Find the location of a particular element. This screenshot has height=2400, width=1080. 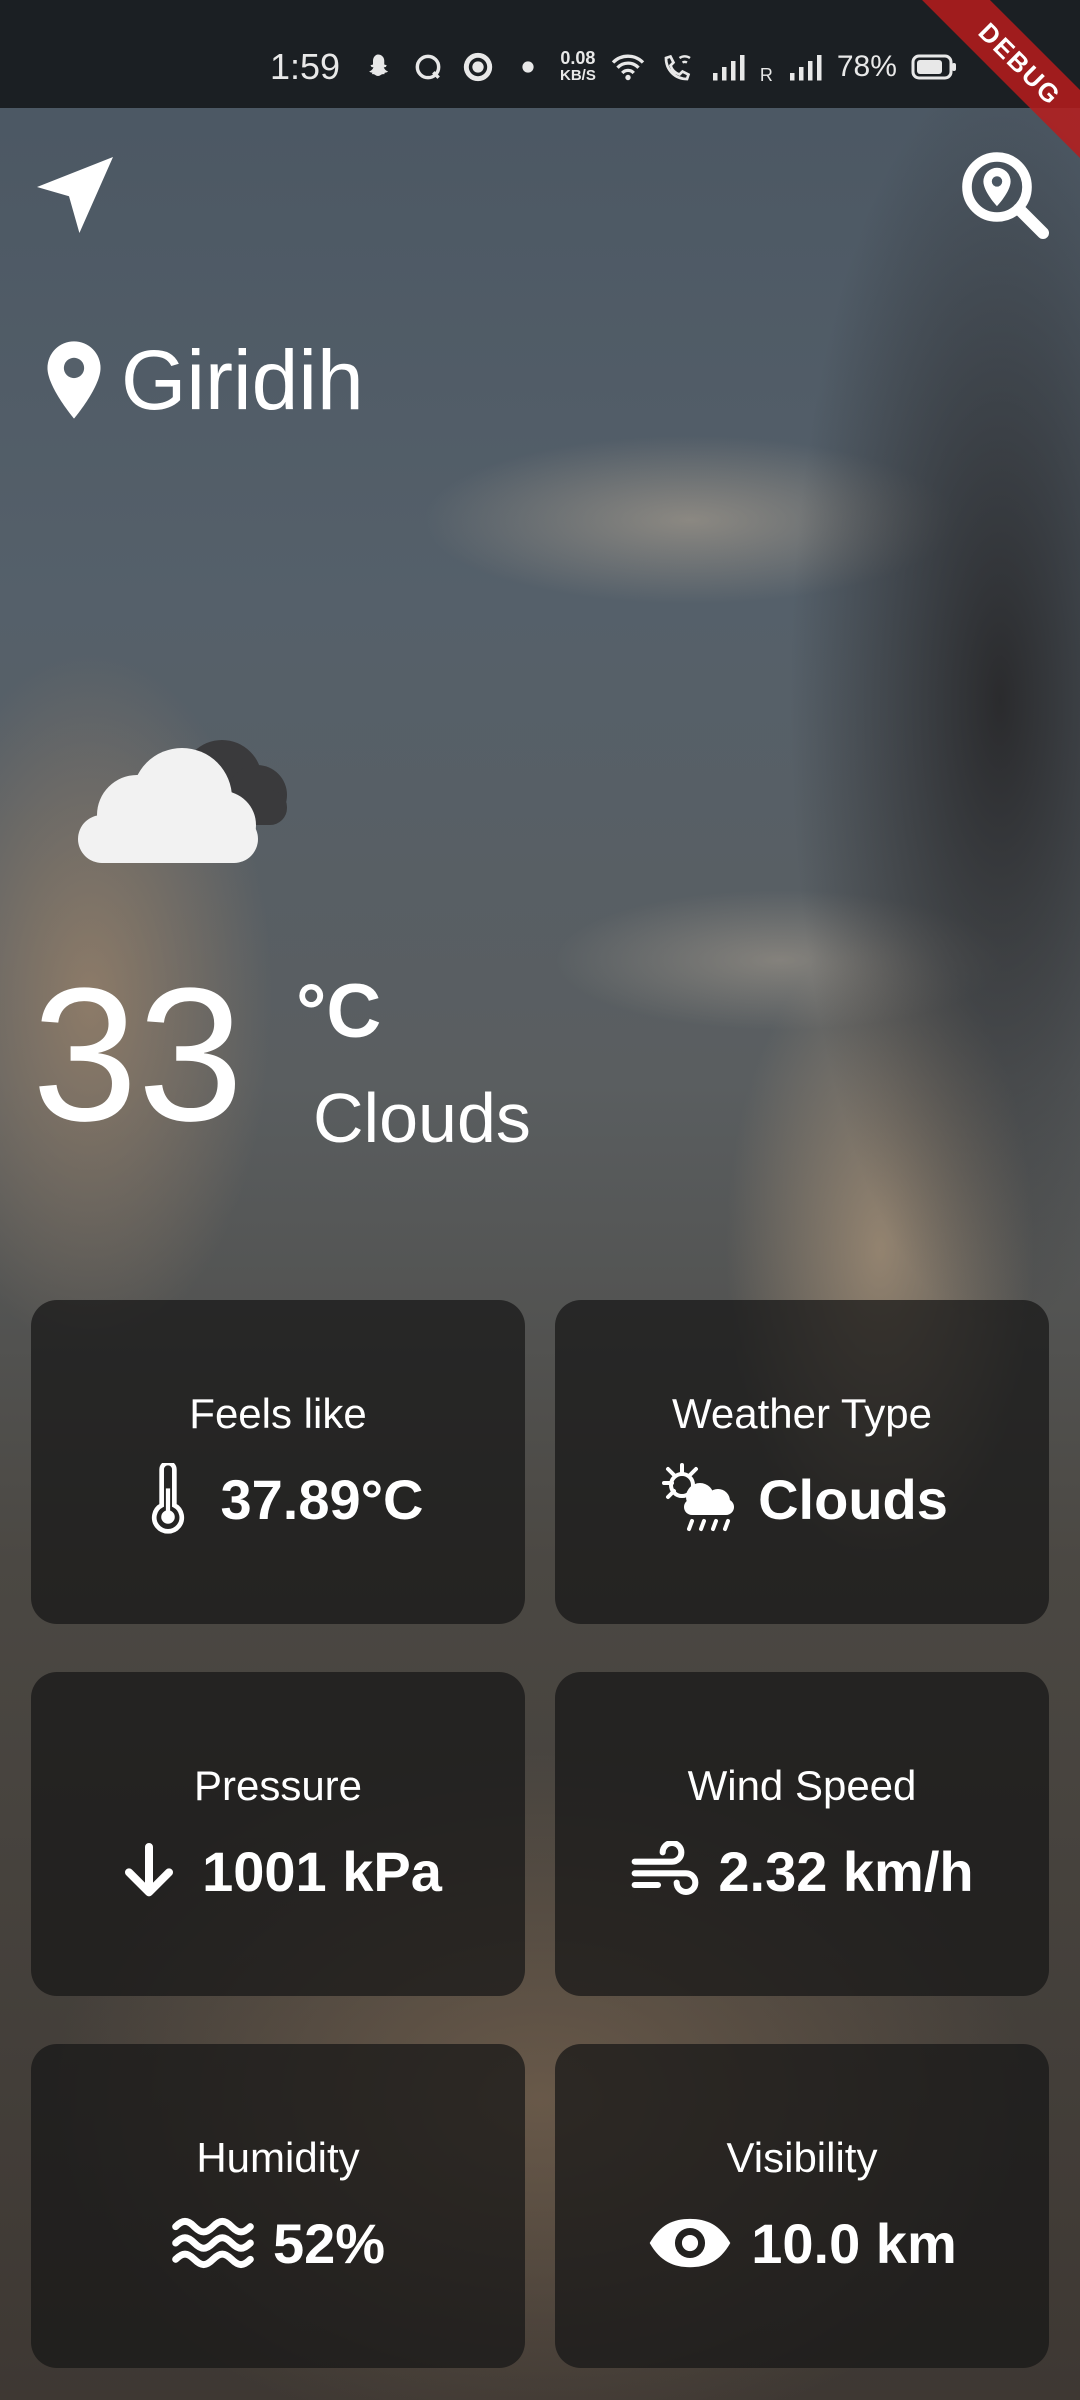

notification-dot-icon is located at coordinates (528, 67).